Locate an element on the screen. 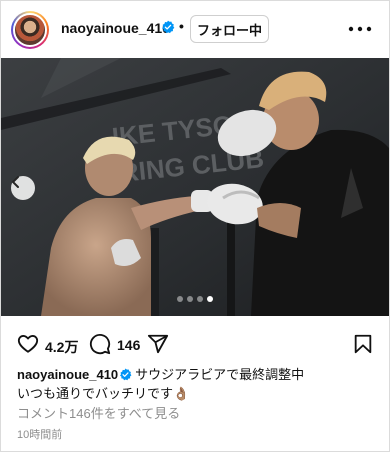  comment-icon is located at coordinates (100, 344).